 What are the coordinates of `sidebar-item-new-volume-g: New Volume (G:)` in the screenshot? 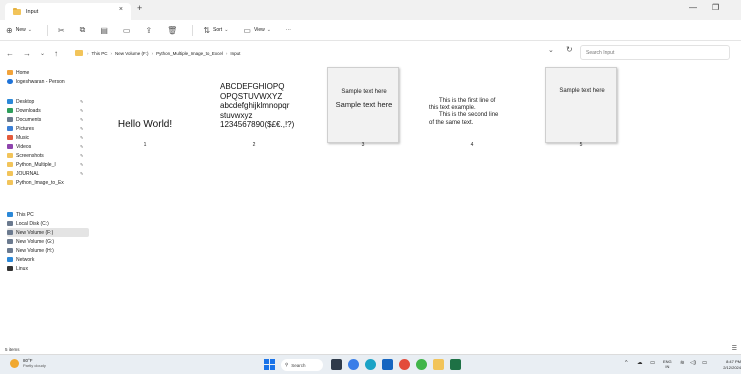 It's located at (48, 241).